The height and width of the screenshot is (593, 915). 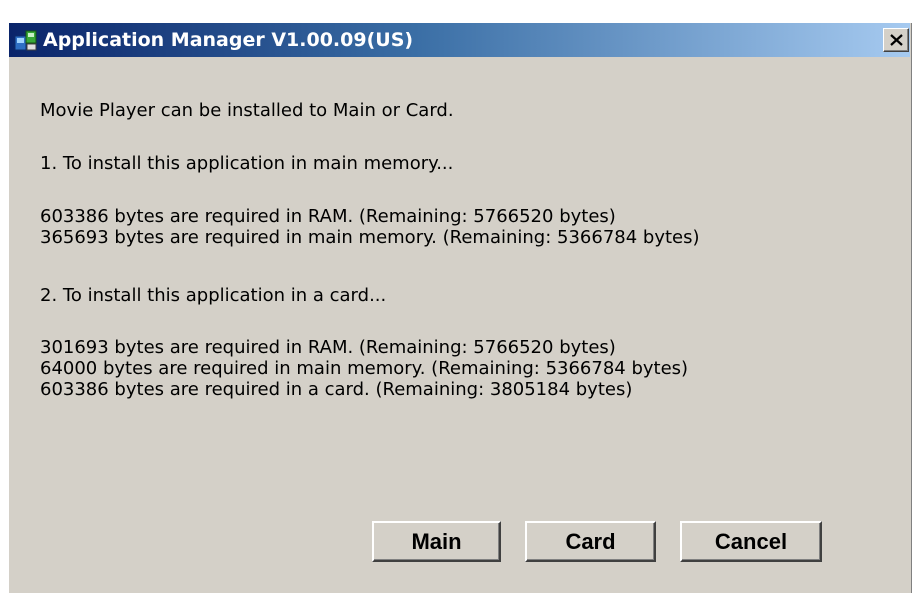 What do you see at coordinates (228, 40) in the screenshot?
I see `window-title: Application Manager V1.00.09(US)` at bounding box center [228, 40].